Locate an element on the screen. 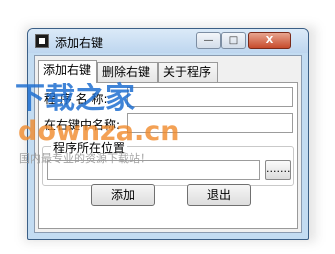  minimize-button: — is located at coordinates (208, 40).